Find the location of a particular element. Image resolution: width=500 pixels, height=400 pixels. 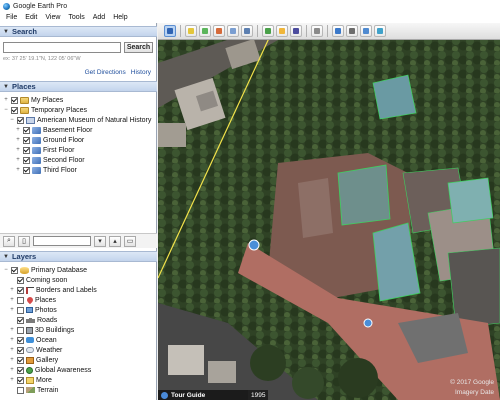

move-up-icon: ▴ is located at coordinates (115, 241).